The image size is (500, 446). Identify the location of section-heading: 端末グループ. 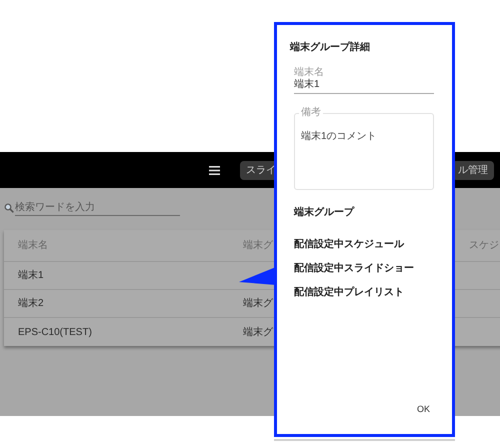
(325, 213).